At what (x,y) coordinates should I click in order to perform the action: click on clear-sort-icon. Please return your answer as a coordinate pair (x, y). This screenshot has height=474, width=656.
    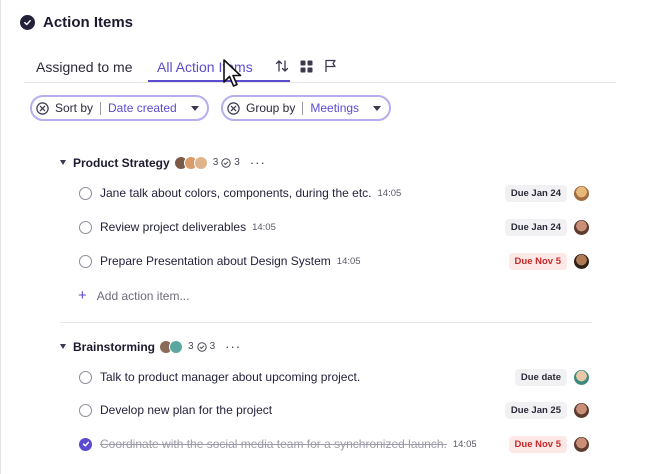
    Looking at the image, I should click on (42, 108).